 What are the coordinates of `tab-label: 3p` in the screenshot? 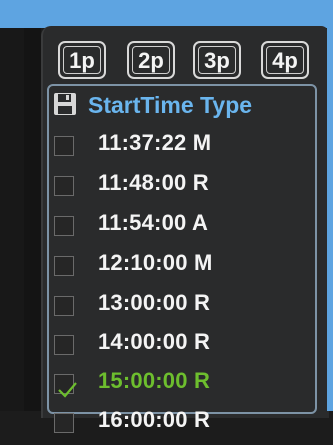 It's located at (217, 60).